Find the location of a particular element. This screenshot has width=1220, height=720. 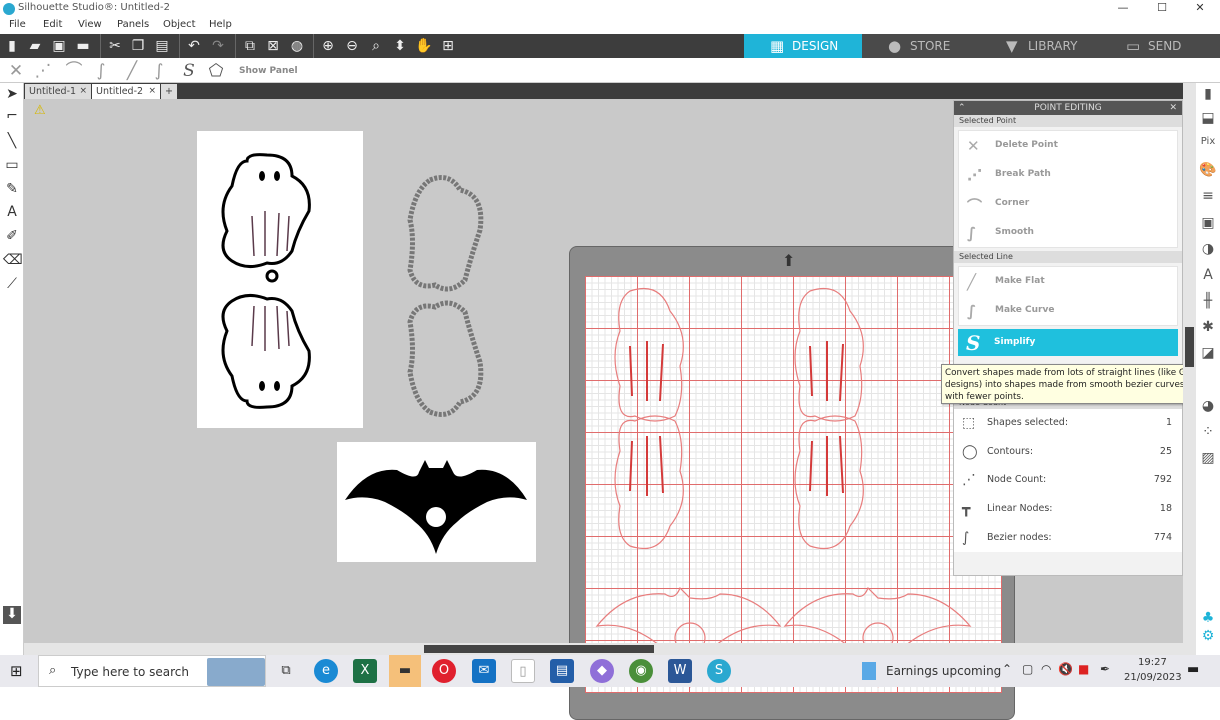

file-explorer-icon: ▬ is located at coordinates (405, 671).